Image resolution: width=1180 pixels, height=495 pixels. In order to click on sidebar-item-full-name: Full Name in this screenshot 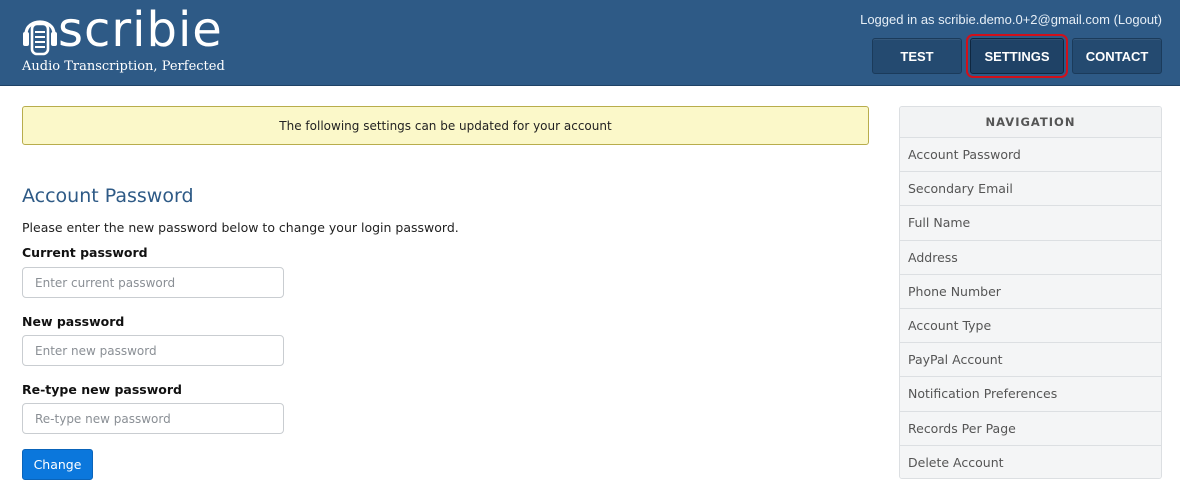, I will do `click(1030, 223)`.